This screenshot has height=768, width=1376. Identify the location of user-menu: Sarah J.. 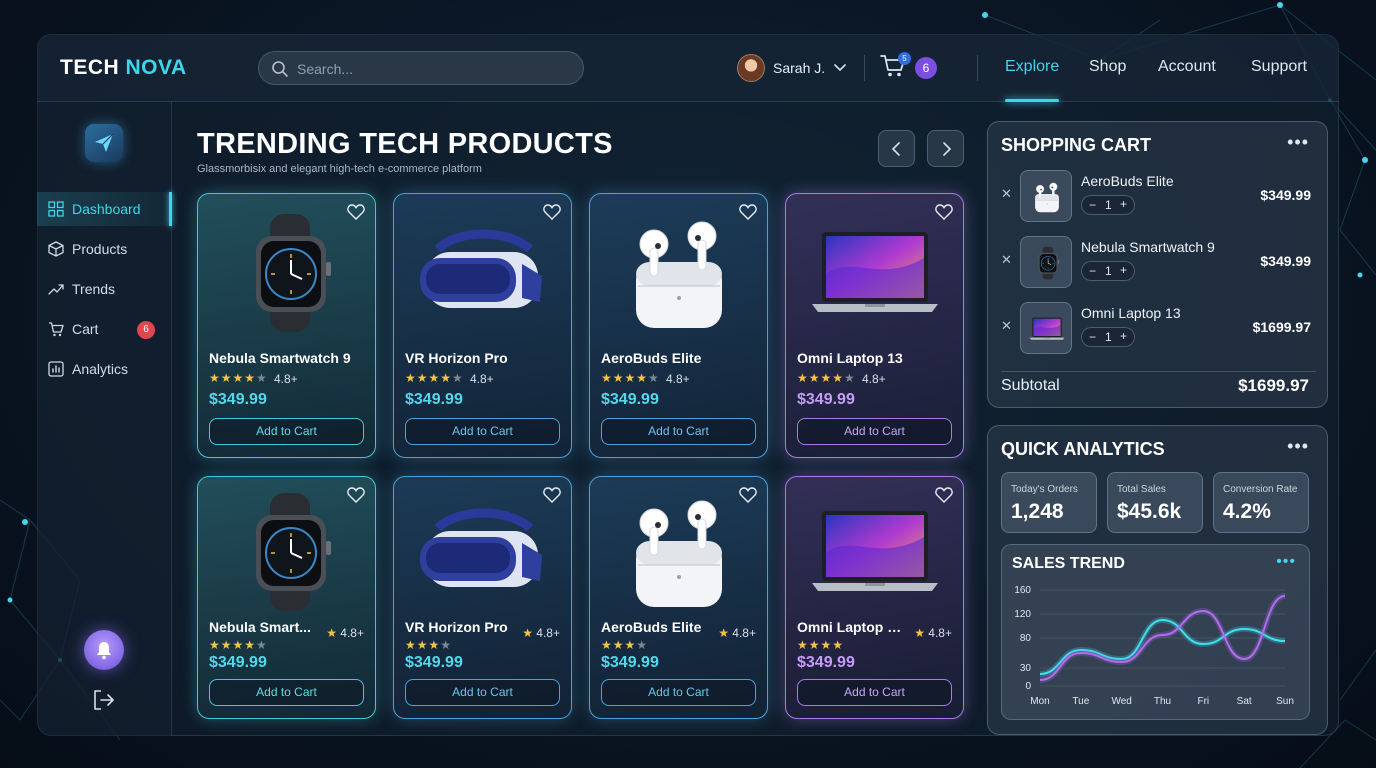
(791, 68).